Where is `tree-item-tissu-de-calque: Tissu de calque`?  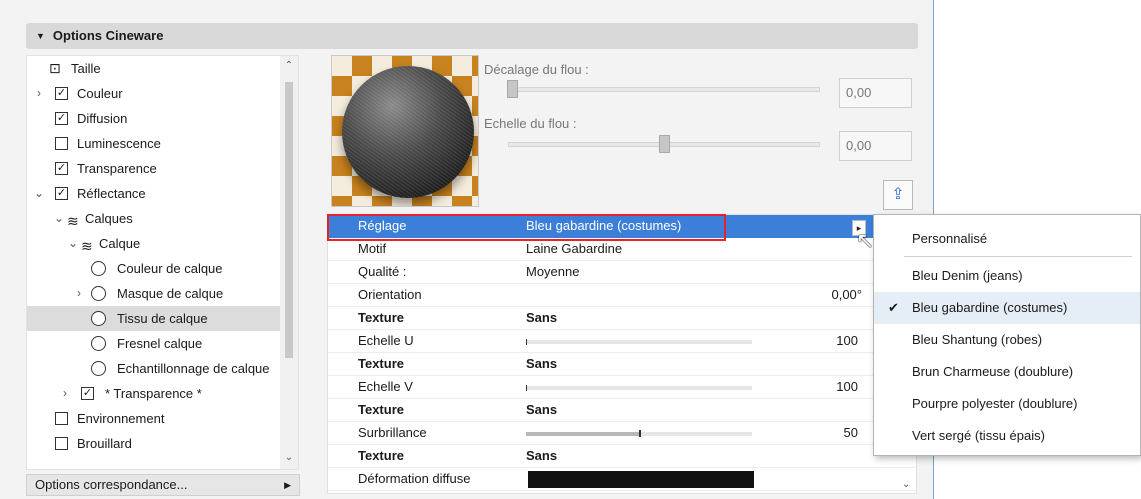
tree-item-tissu-de-calque: Tissu de calque is located at coordinates (153, 318).